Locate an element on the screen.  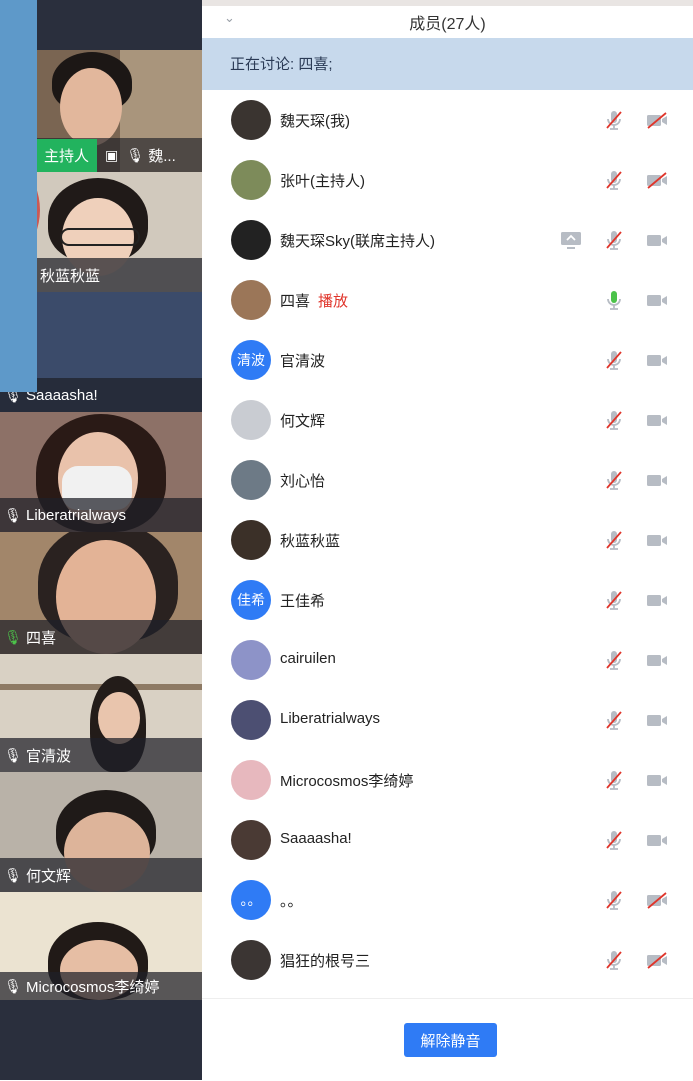
member-name: 张叶(主持人) is located at coordinates (322, 180).